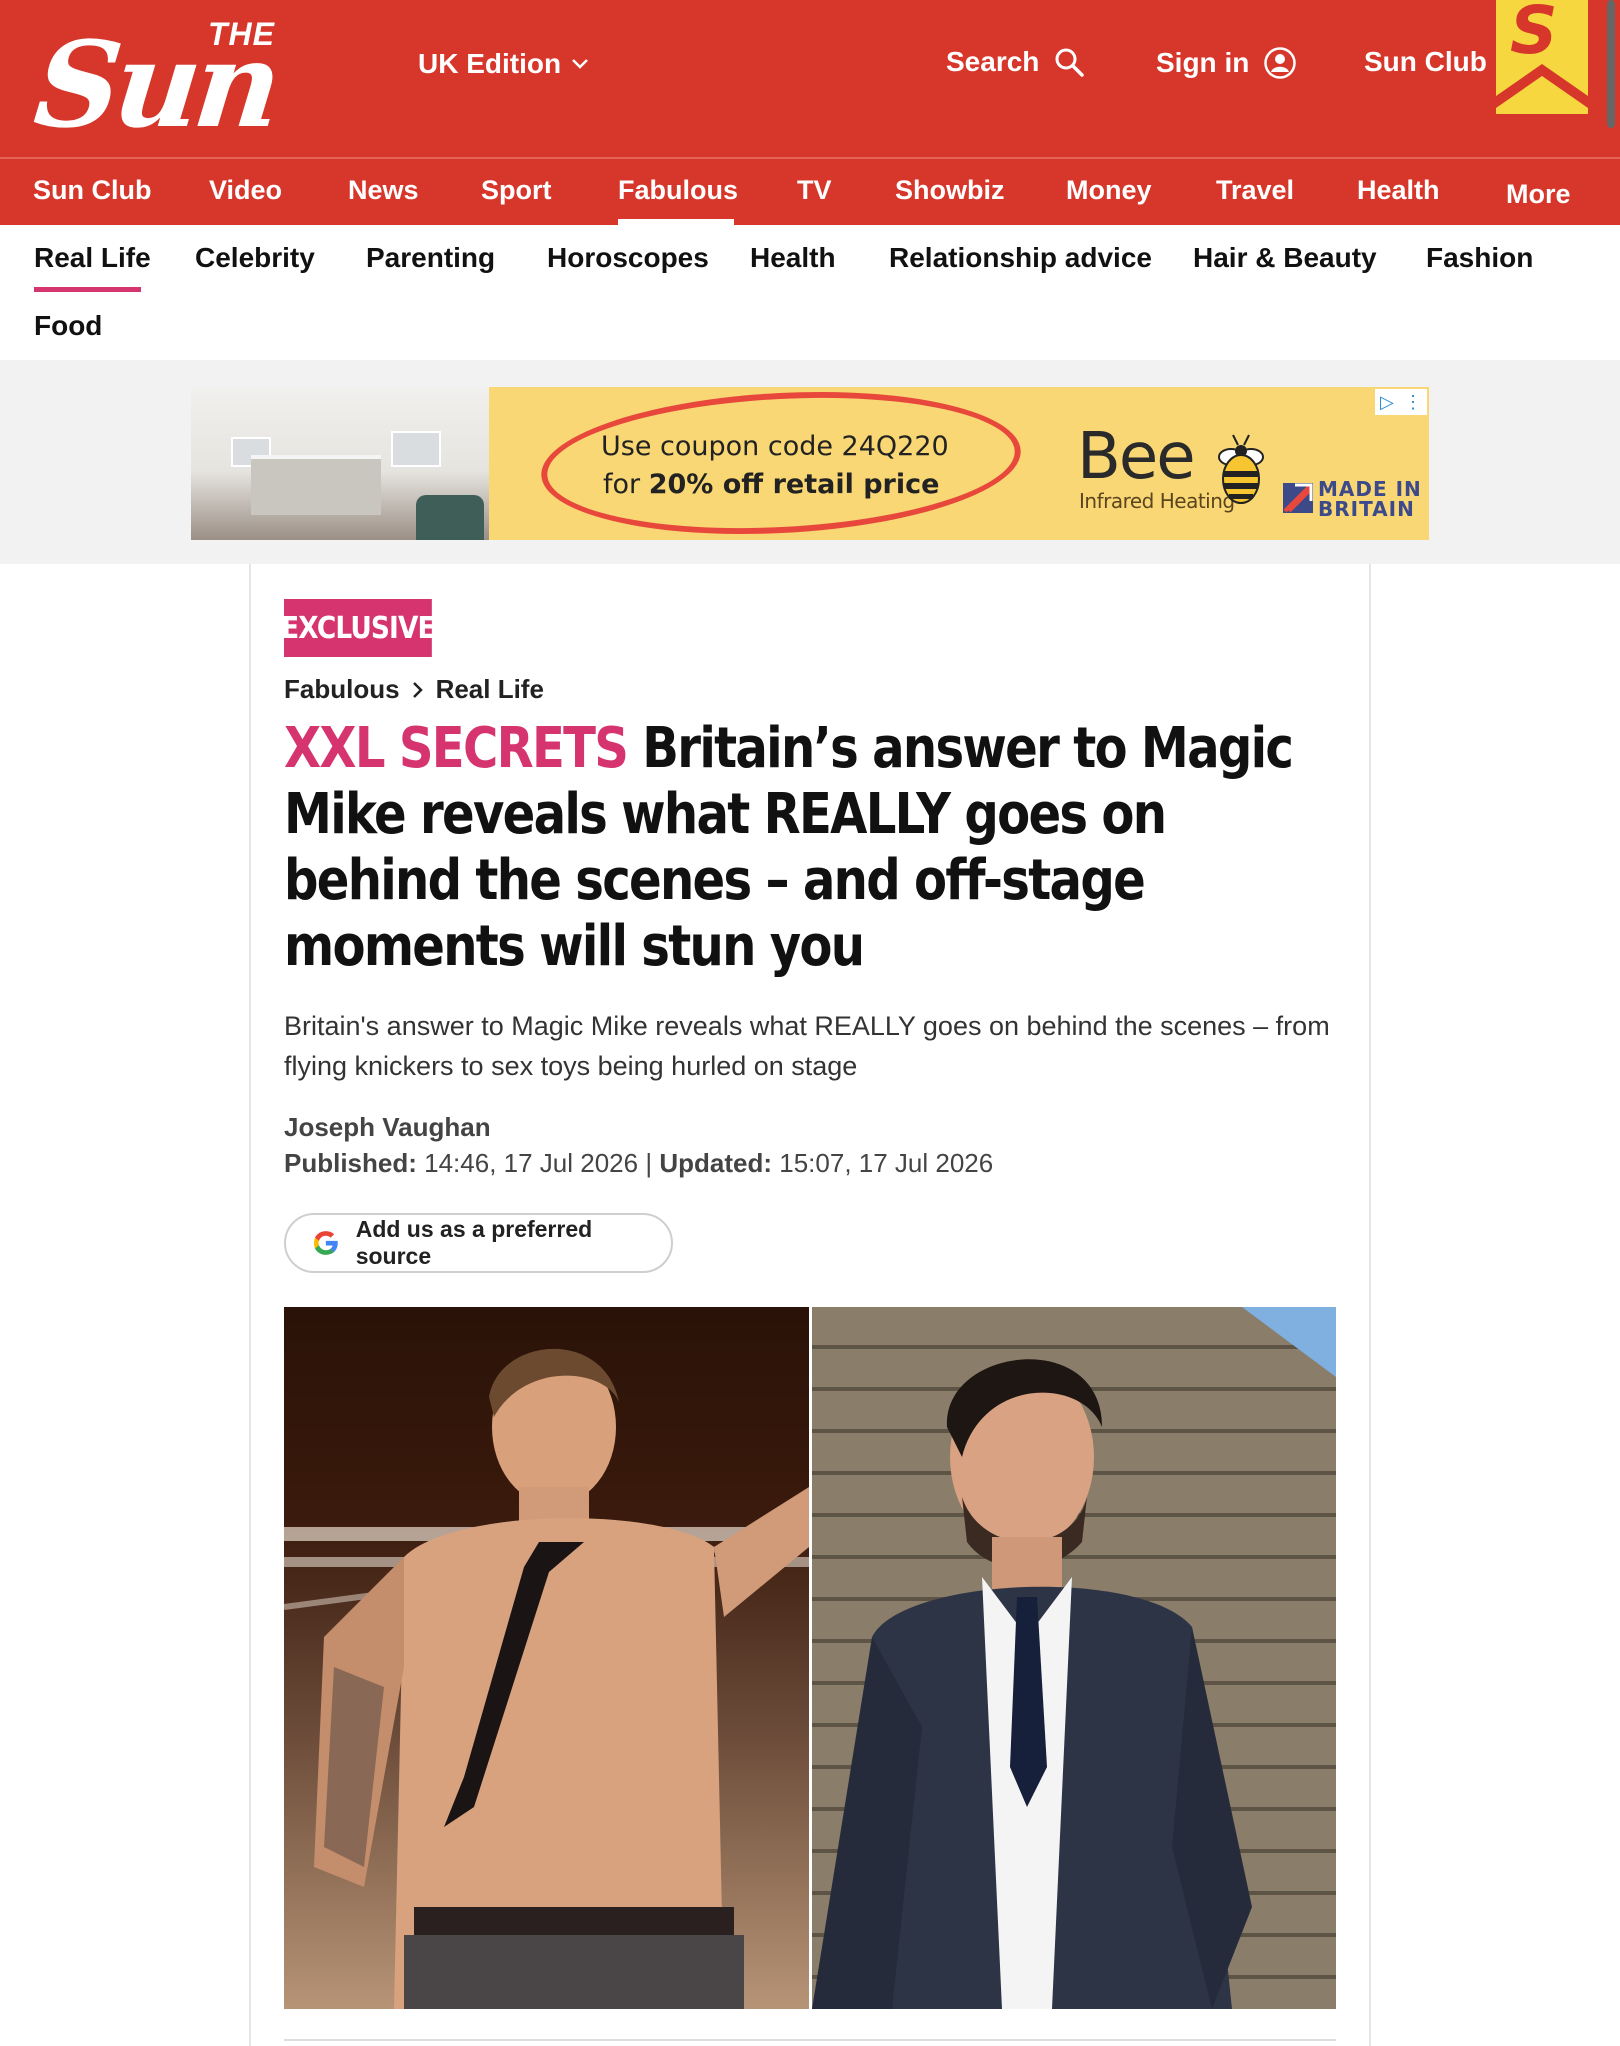  Describe the element at coordinates (993, 61) in the screenshot. I see `search-label: Search` at that location.